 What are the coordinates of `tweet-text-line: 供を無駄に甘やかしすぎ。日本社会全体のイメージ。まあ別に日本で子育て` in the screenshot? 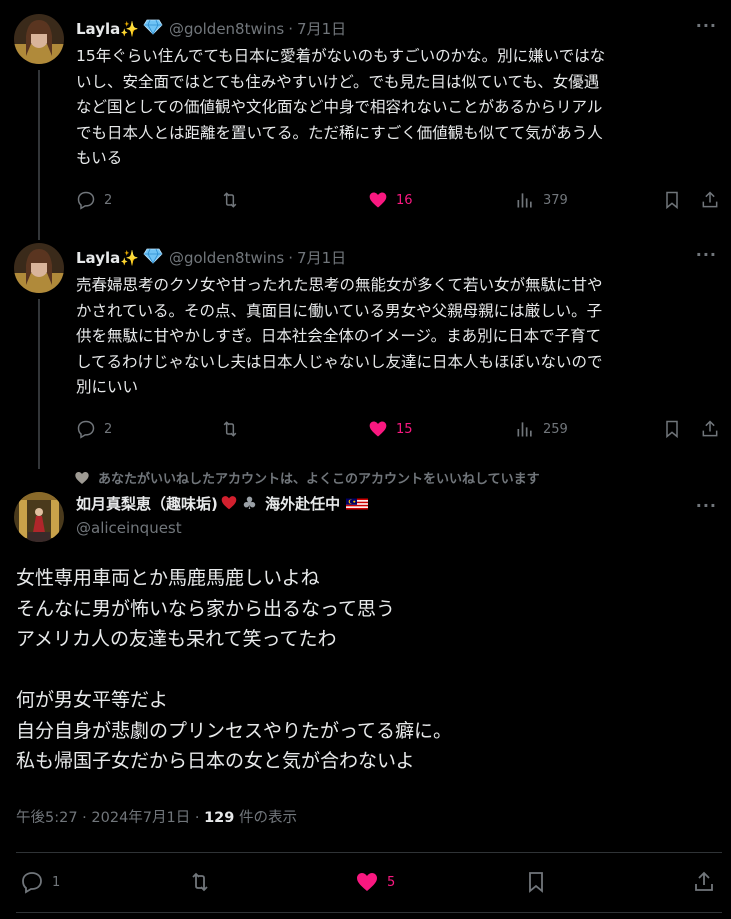 It's located at (339, 336).